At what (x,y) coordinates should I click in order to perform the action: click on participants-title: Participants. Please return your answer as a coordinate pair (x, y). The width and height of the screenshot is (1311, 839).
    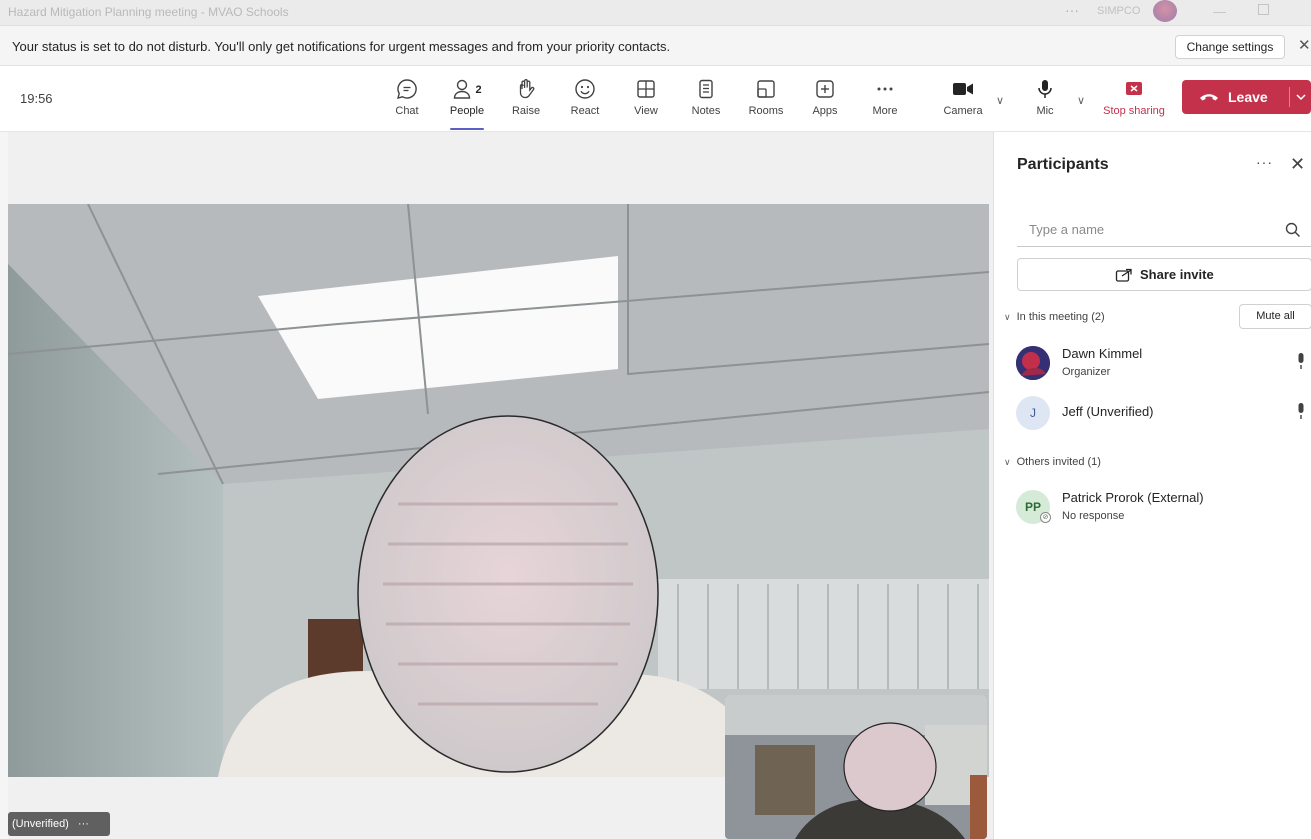
    Looking at the image, I should click on (1063, 164).